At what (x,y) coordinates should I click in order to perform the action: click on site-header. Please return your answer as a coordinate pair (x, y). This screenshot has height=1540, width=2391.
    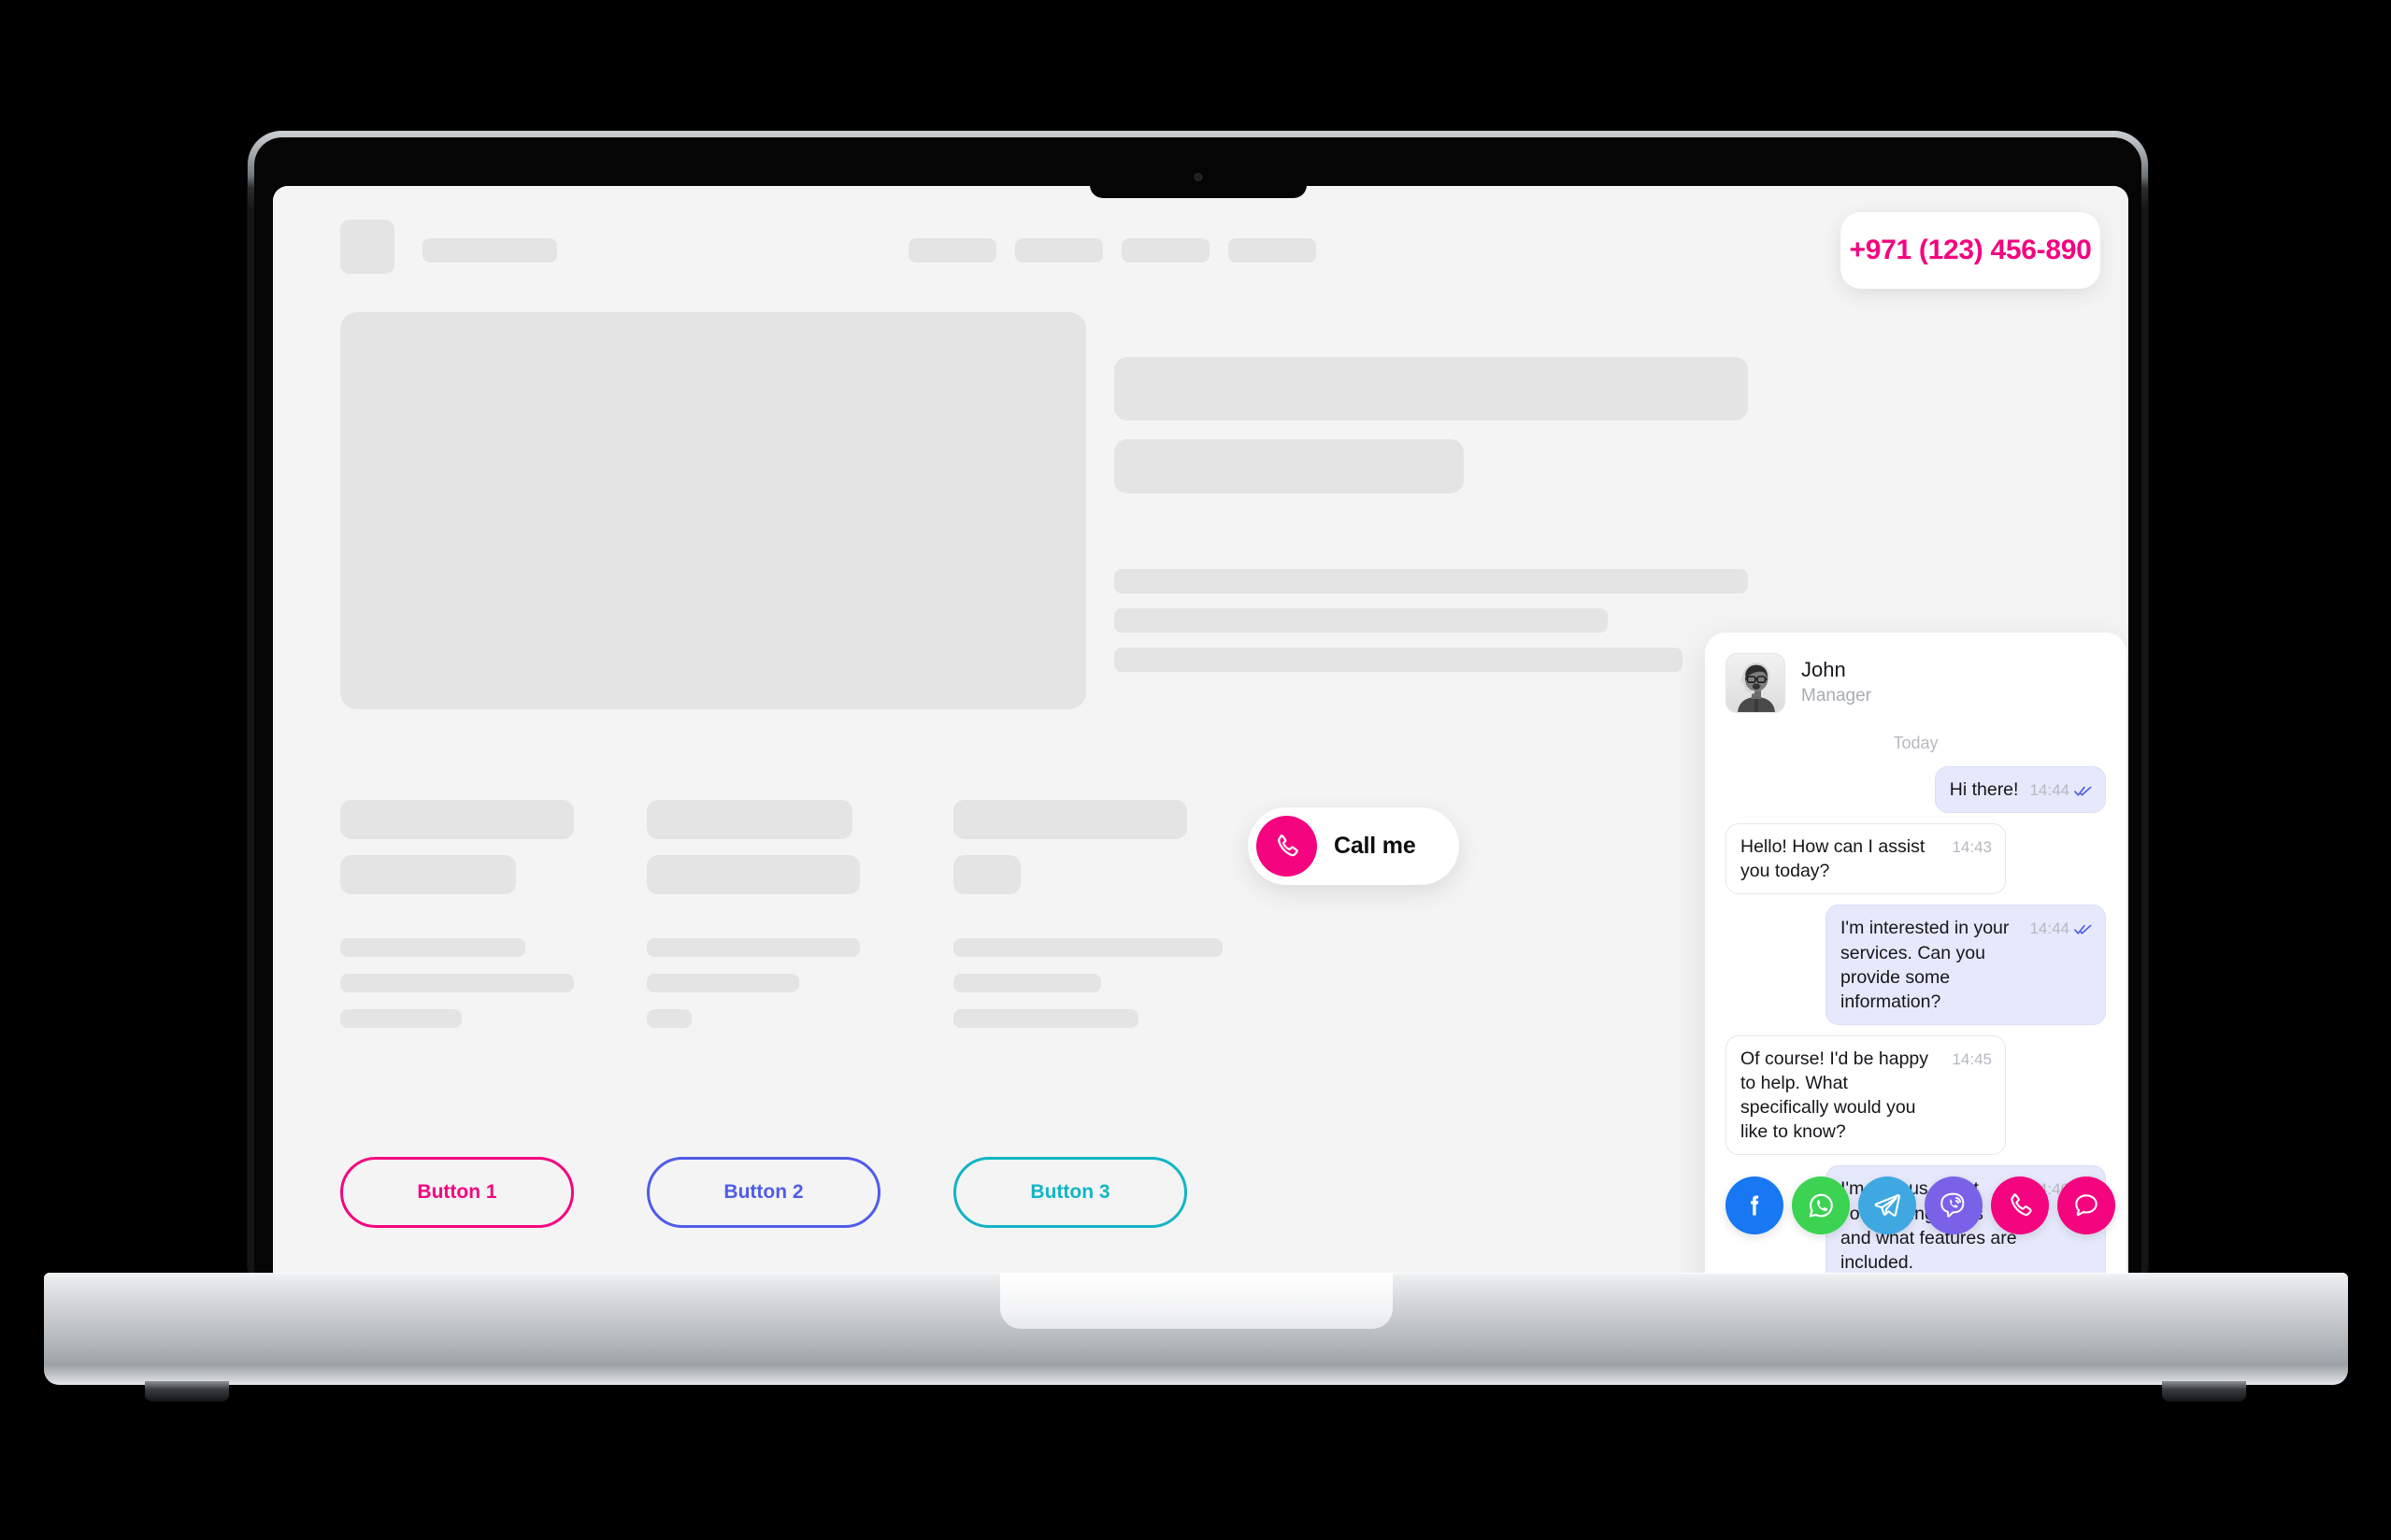
    Looking at the image, I should click on (1202, 246).